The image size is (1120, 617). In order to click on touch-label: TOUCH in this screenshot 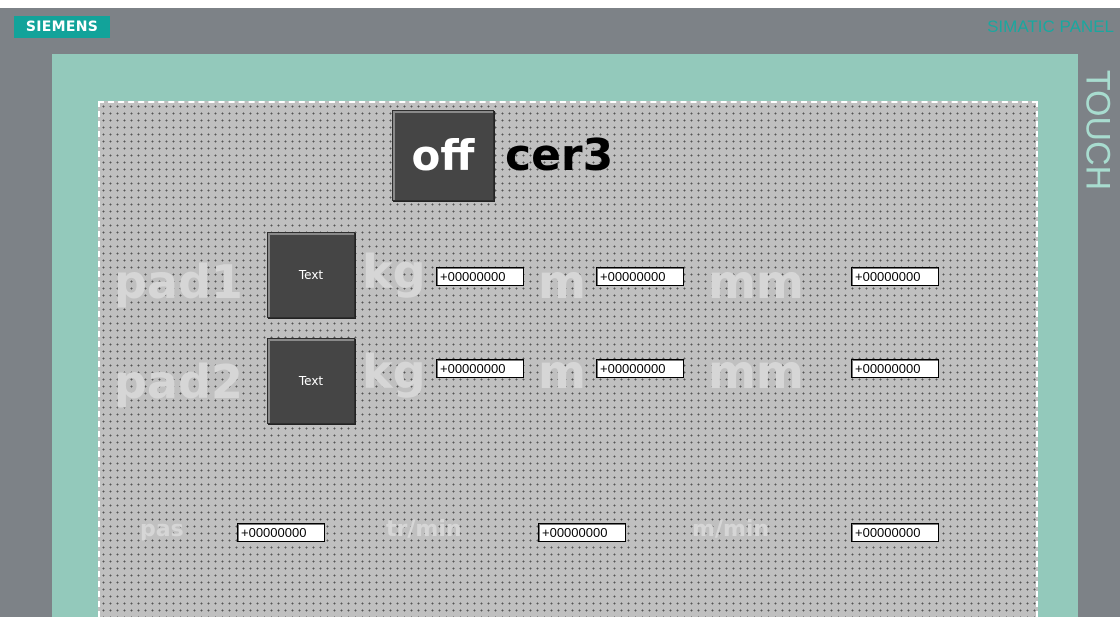, I will do `click(1097, 130)`.